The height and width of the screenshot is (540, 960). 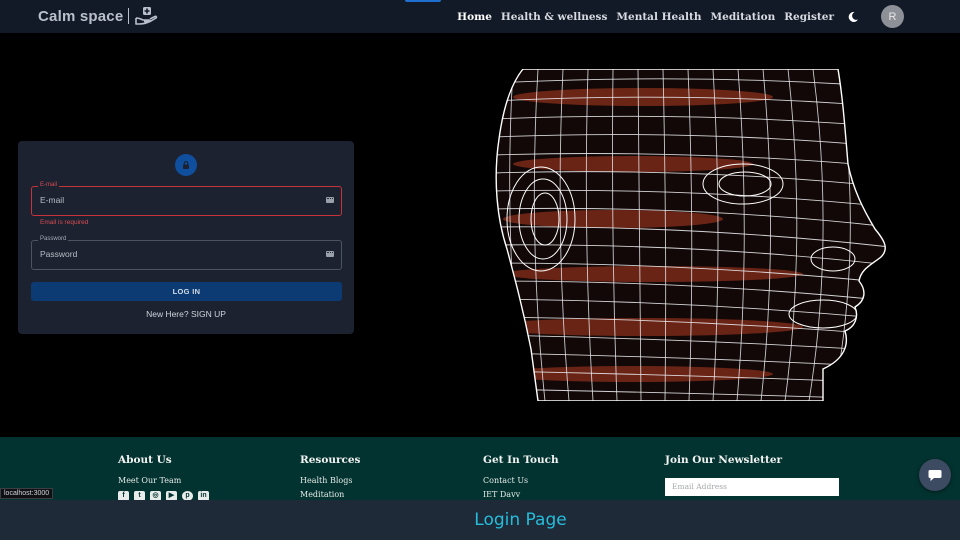 What do you see at coordinates (175, 254) in the screenshot?
I see `password-input` at bounding box center [175, 254].